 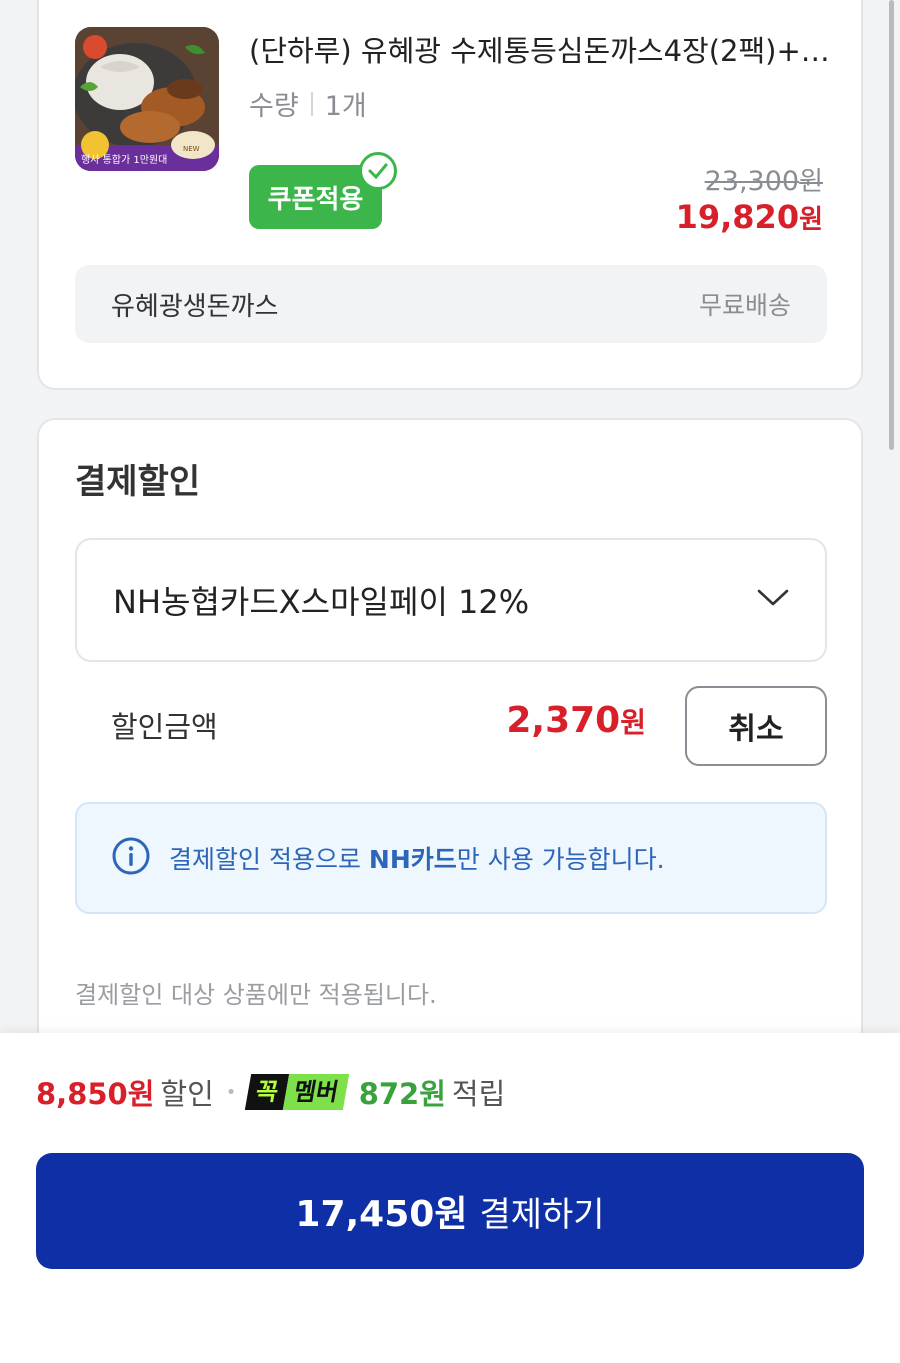 What do you see at coordinates (744, 305) in the screenshot?
I see `shipping-info: 무료배송` at bounding box center [744, 305].